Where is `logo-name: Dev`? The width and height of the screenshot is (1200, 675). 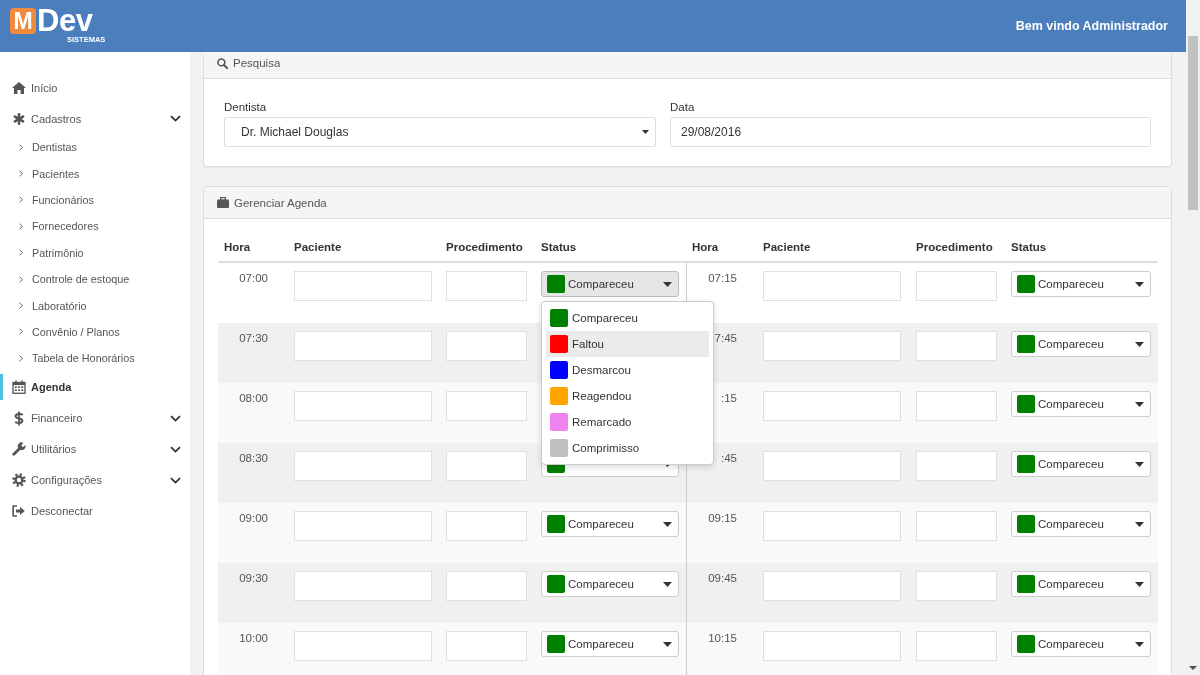
logo-name: Dev is located at coordinates (65, 21).